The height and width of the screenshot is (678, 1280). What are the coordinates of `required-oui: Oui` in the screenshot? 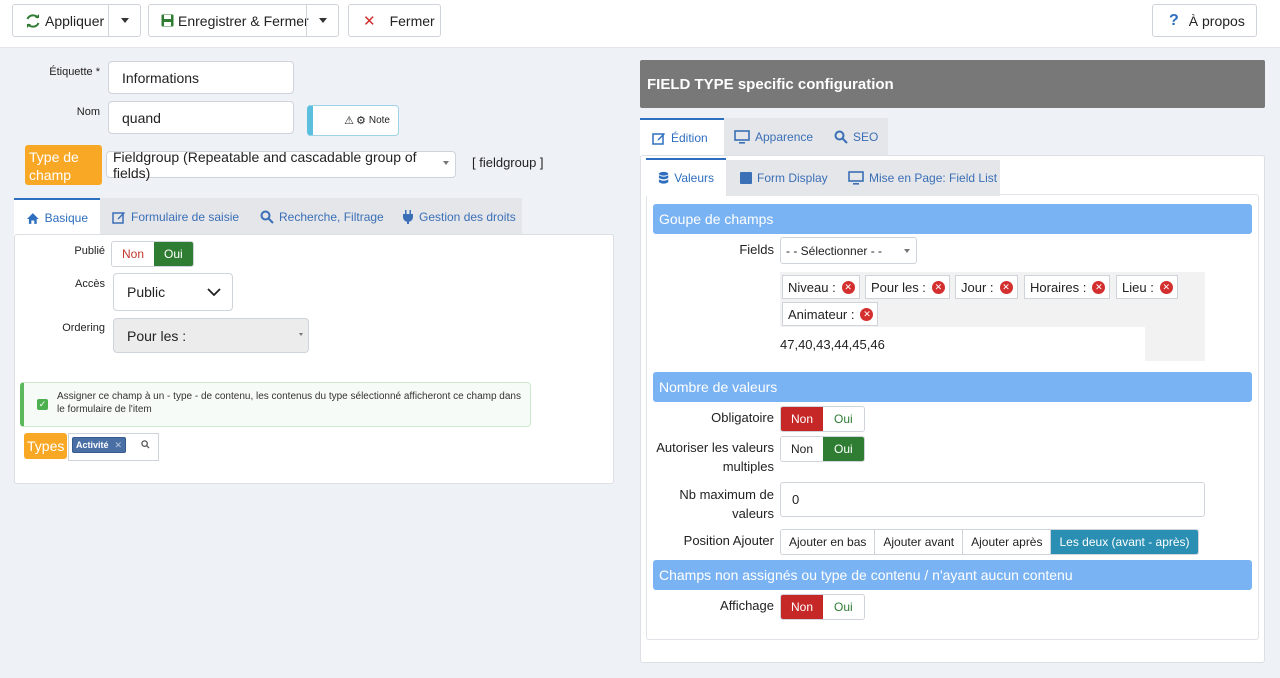 It's located at (843, 419).